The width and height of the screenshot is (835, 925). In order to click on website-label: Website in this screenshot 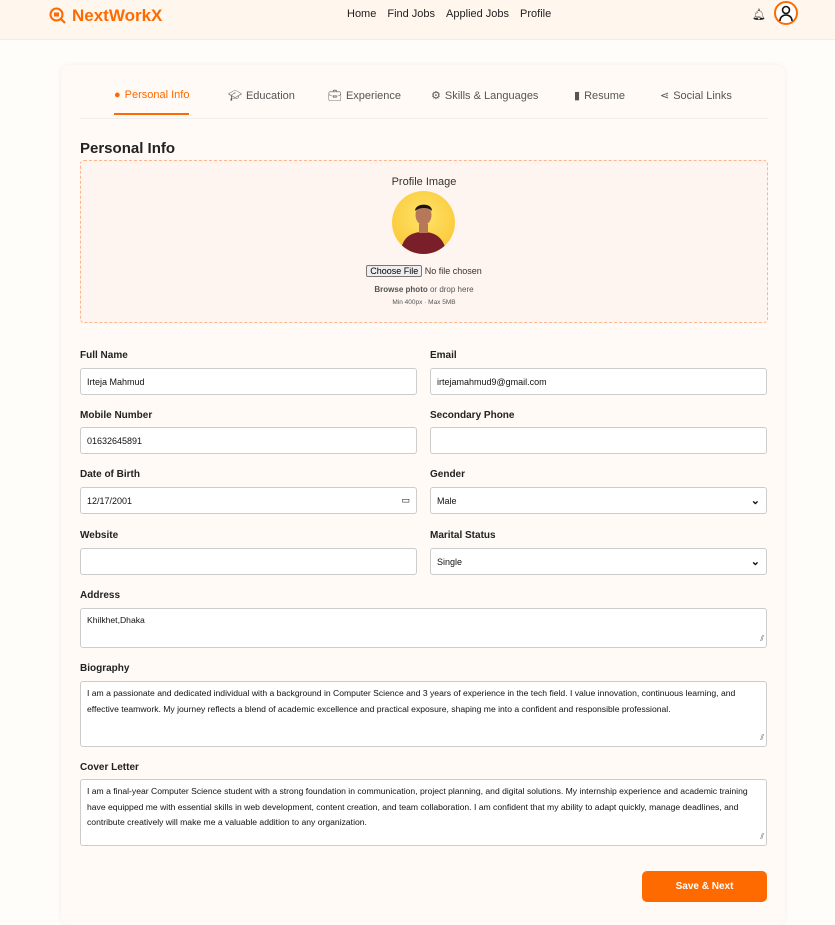, I will do `click(99, 535)`.